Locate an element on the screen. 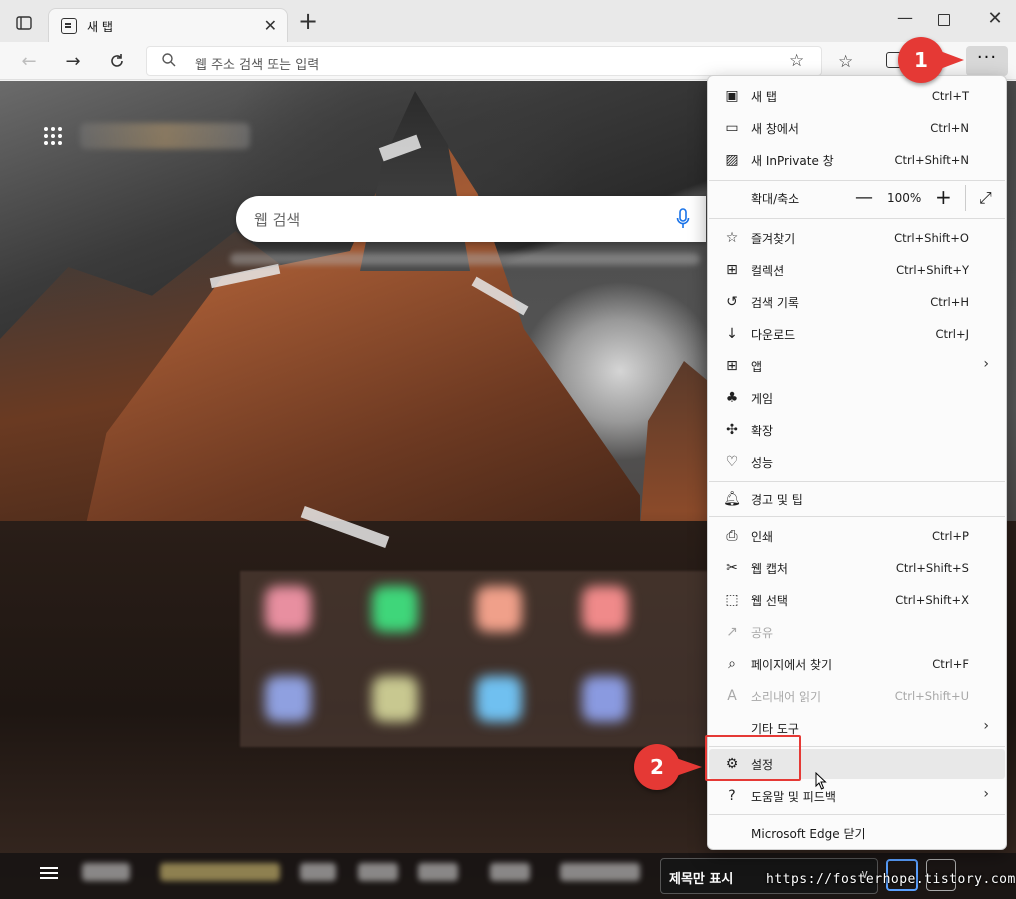  menu-item-shortcut: Ctrl+Shift+S is located at coordinates (932, 568).